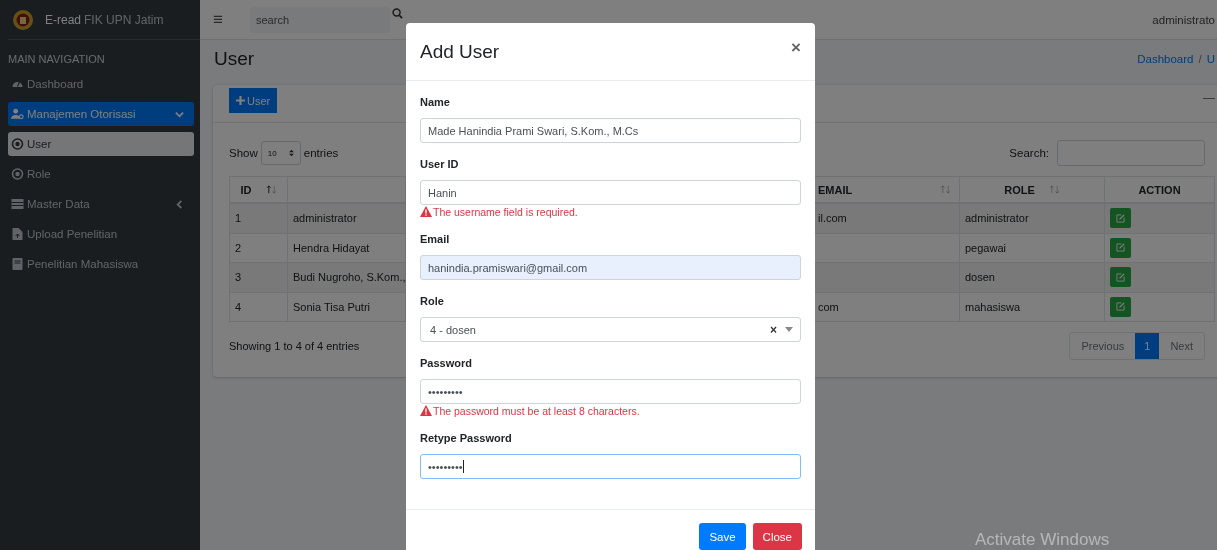 The height and width of the screenshot is (550, 1217). Describe the element at coordinates (258, 307) in the screenshot. I see `table-cell: 4` at that location.